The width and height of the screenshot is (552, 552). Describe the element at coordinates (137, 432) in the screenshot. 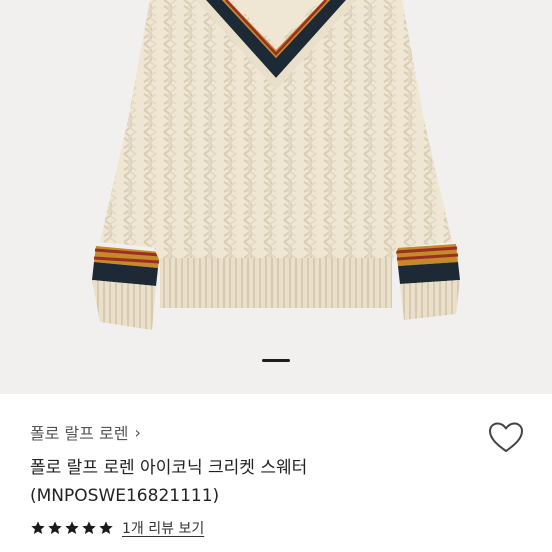

I see `chevron-right-icon: ›` at that location.